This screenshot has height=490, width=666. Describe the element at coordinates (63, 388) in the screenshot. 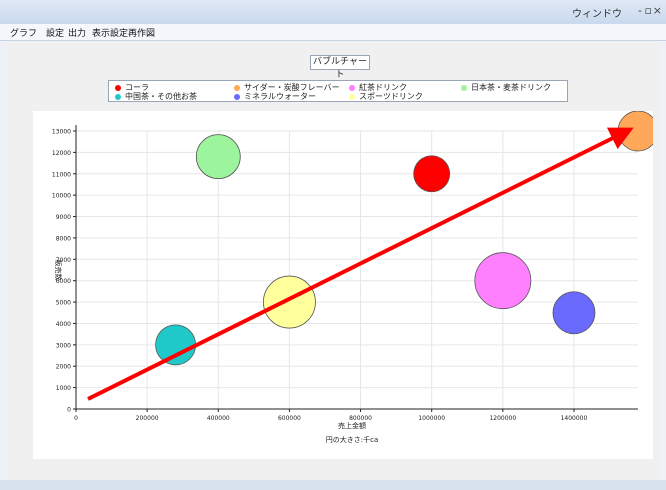

I see `y-tick-label: 1000` at that location.